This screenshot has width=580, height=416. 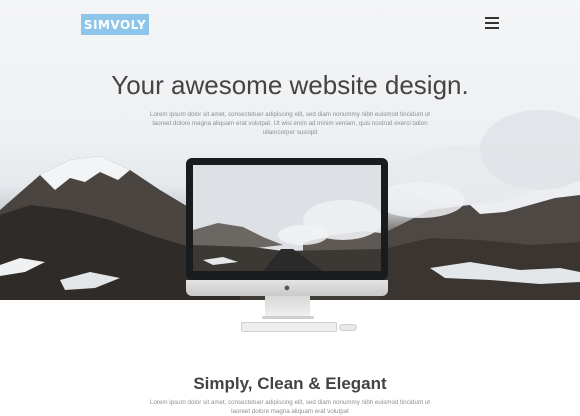 What do you see at coordinates (290, 383) in the screenshot?
I see `section-title: Simply, Clean & Elegant` at bounding box center [290, 383].